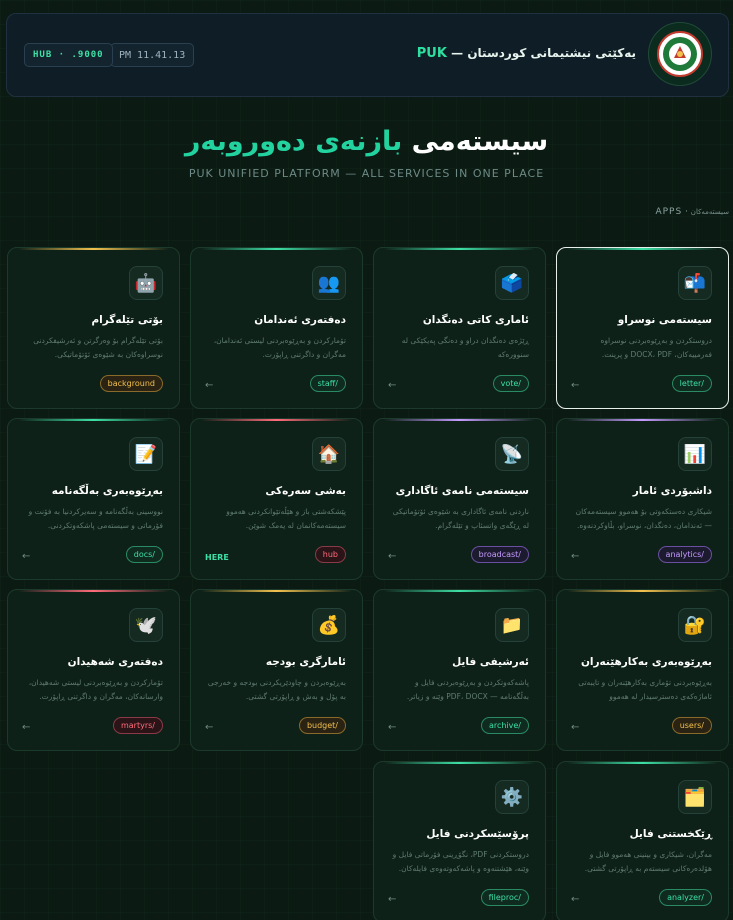  I want to click on ballot-box-icon: 🗳️, so click(512, 283).